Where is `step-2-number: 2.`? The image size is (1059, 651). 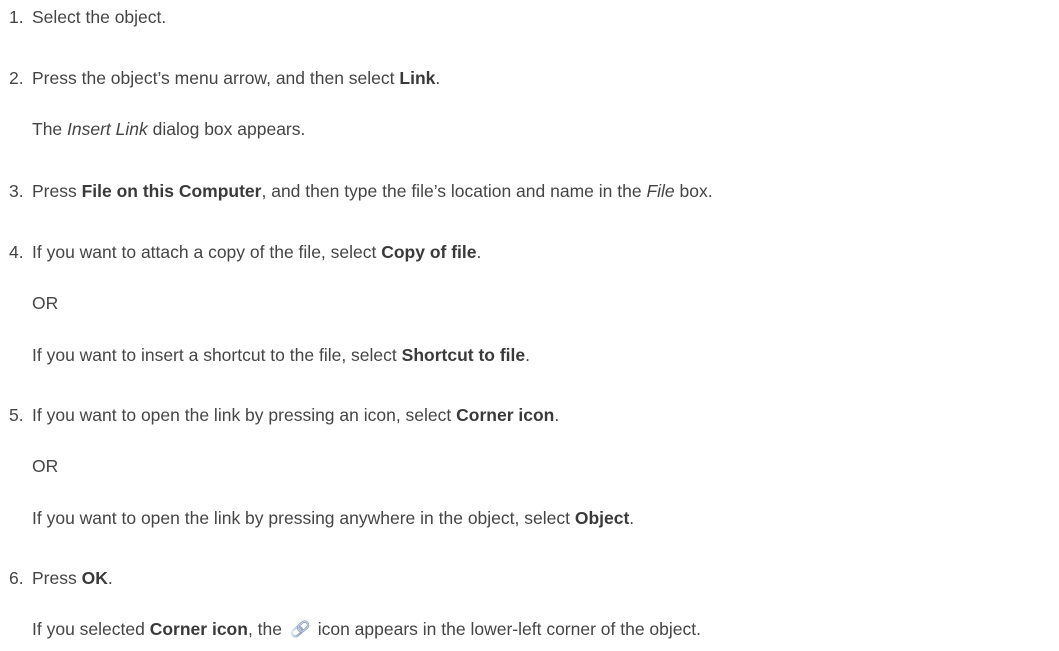
step-2-number: 2. is located at coordinates (16, 78).